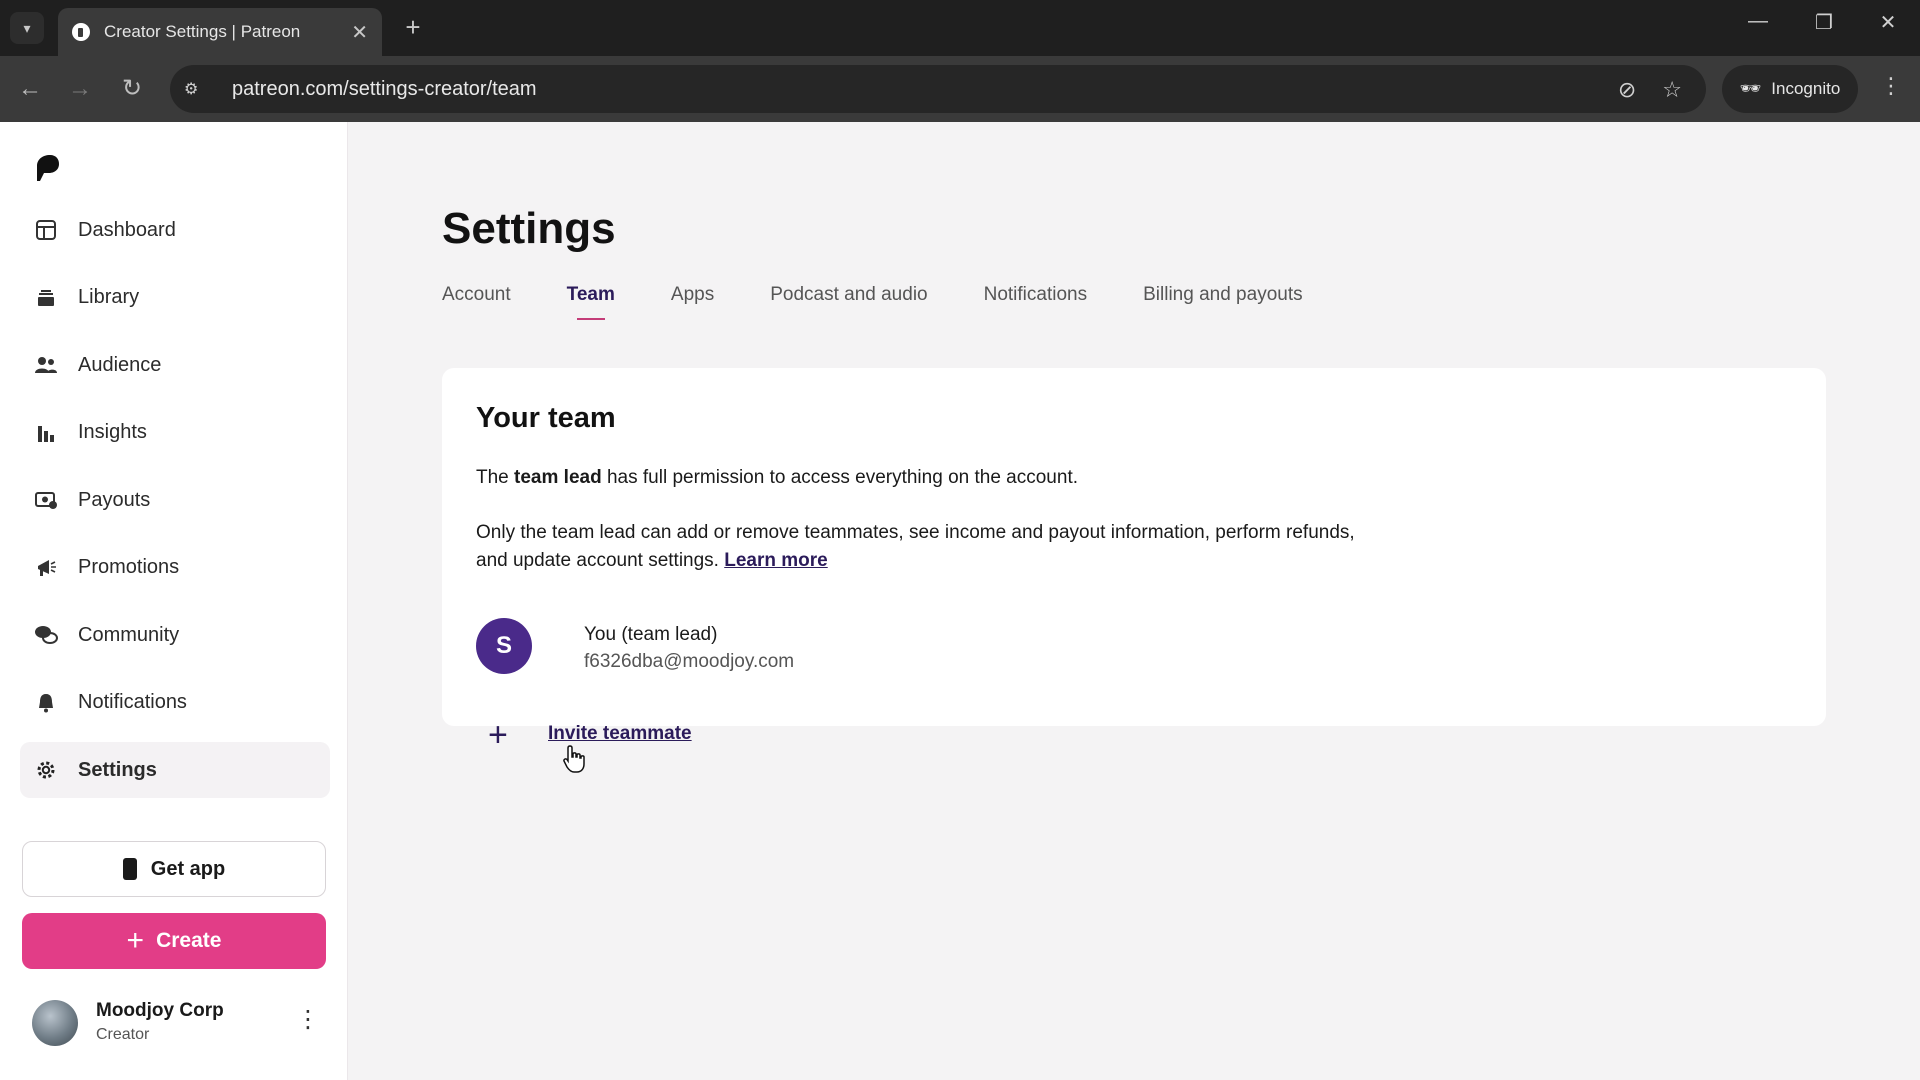  What do you see at coordinates (46, 703) in the screenshot?
I see `bell-icon` at bounding box center [46, 703].